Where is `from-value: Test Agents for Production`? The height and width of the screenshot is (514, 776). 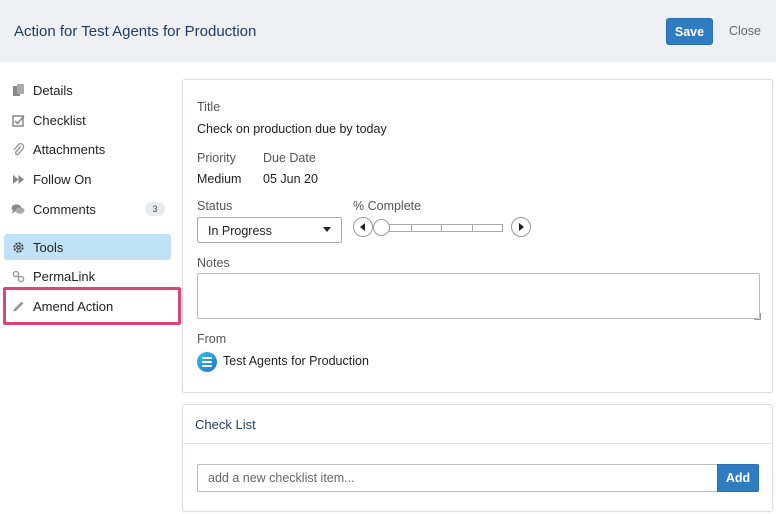
from-value: Test Agents for Production is located at coordinates (296, 361).